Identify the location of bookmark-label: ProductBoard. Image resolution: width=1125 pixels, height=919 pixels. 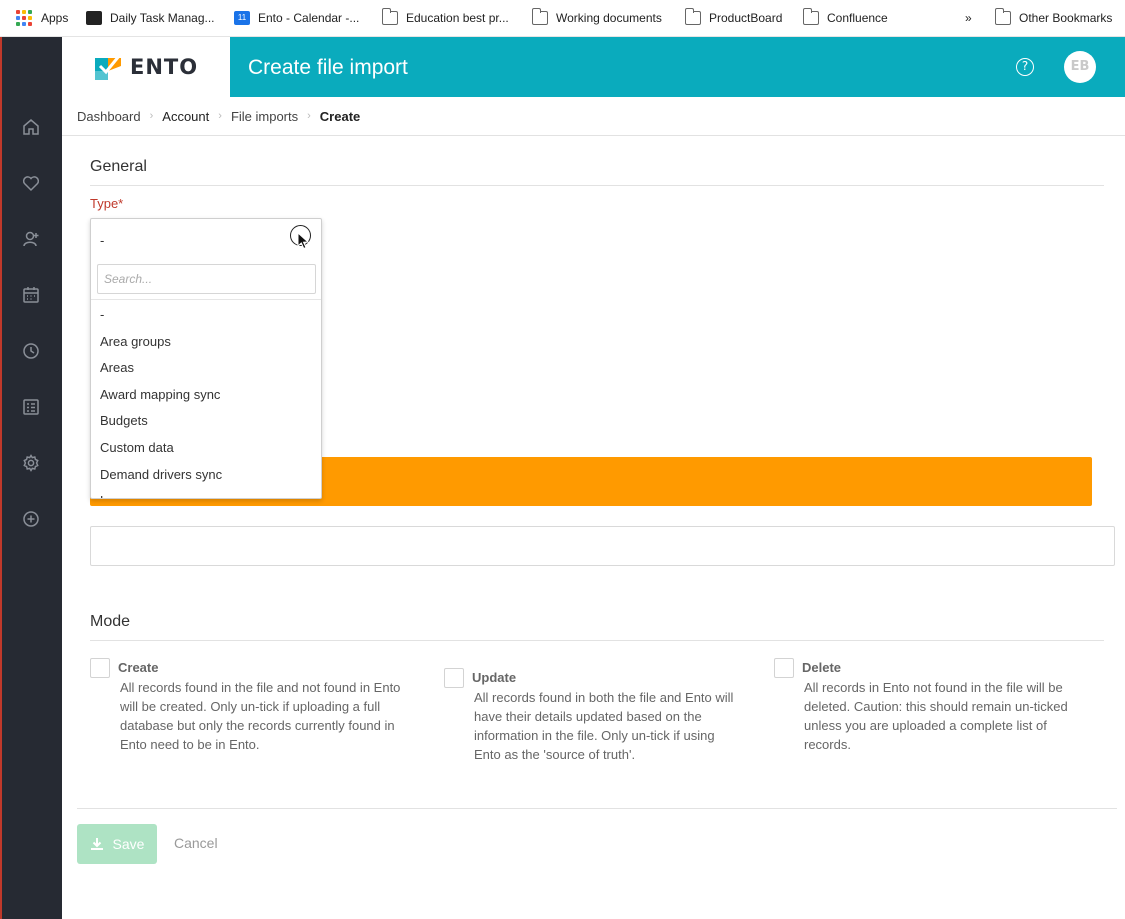
(746, 18).